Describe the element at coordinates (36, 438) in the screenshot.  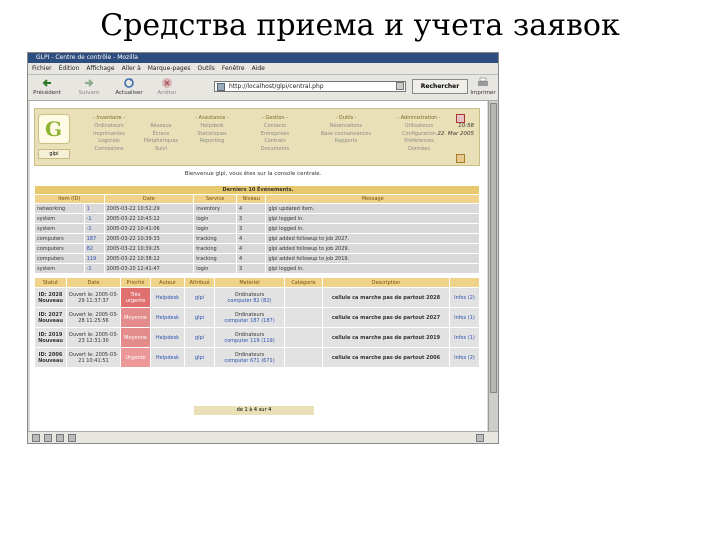
I see `mail-icon` at that location.